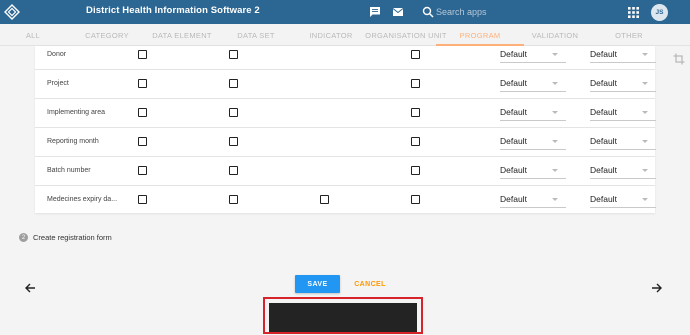 This screenshot has width=690, height=335. What do you see at coordinates (330, 35) in the screenshot?
I see `tab-indicator: INDICATOR` at bounding box center [330, 35].